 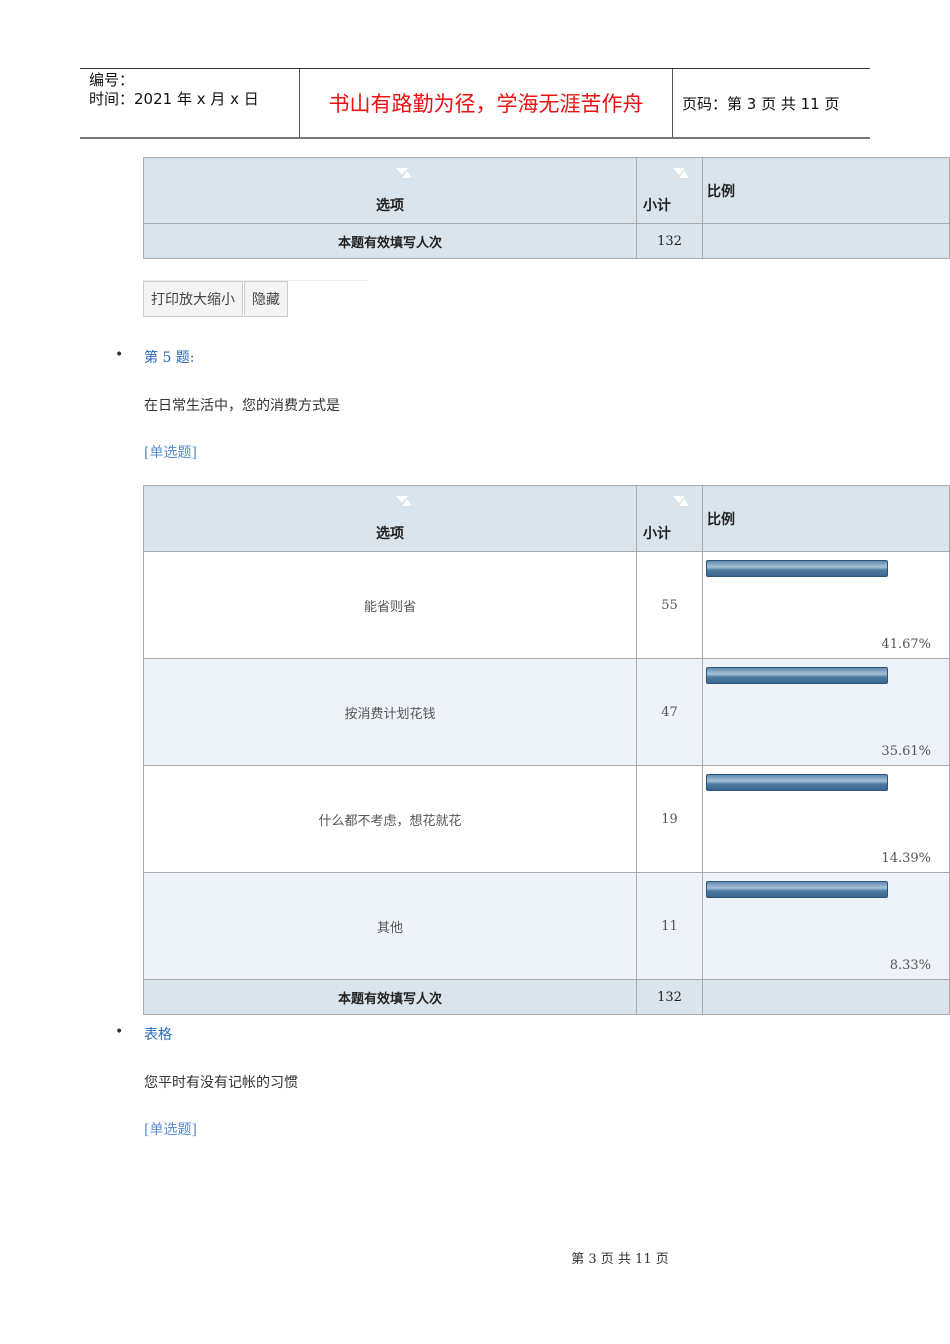 I want to click on question-title: 表格, so click(x=158, y=1035).